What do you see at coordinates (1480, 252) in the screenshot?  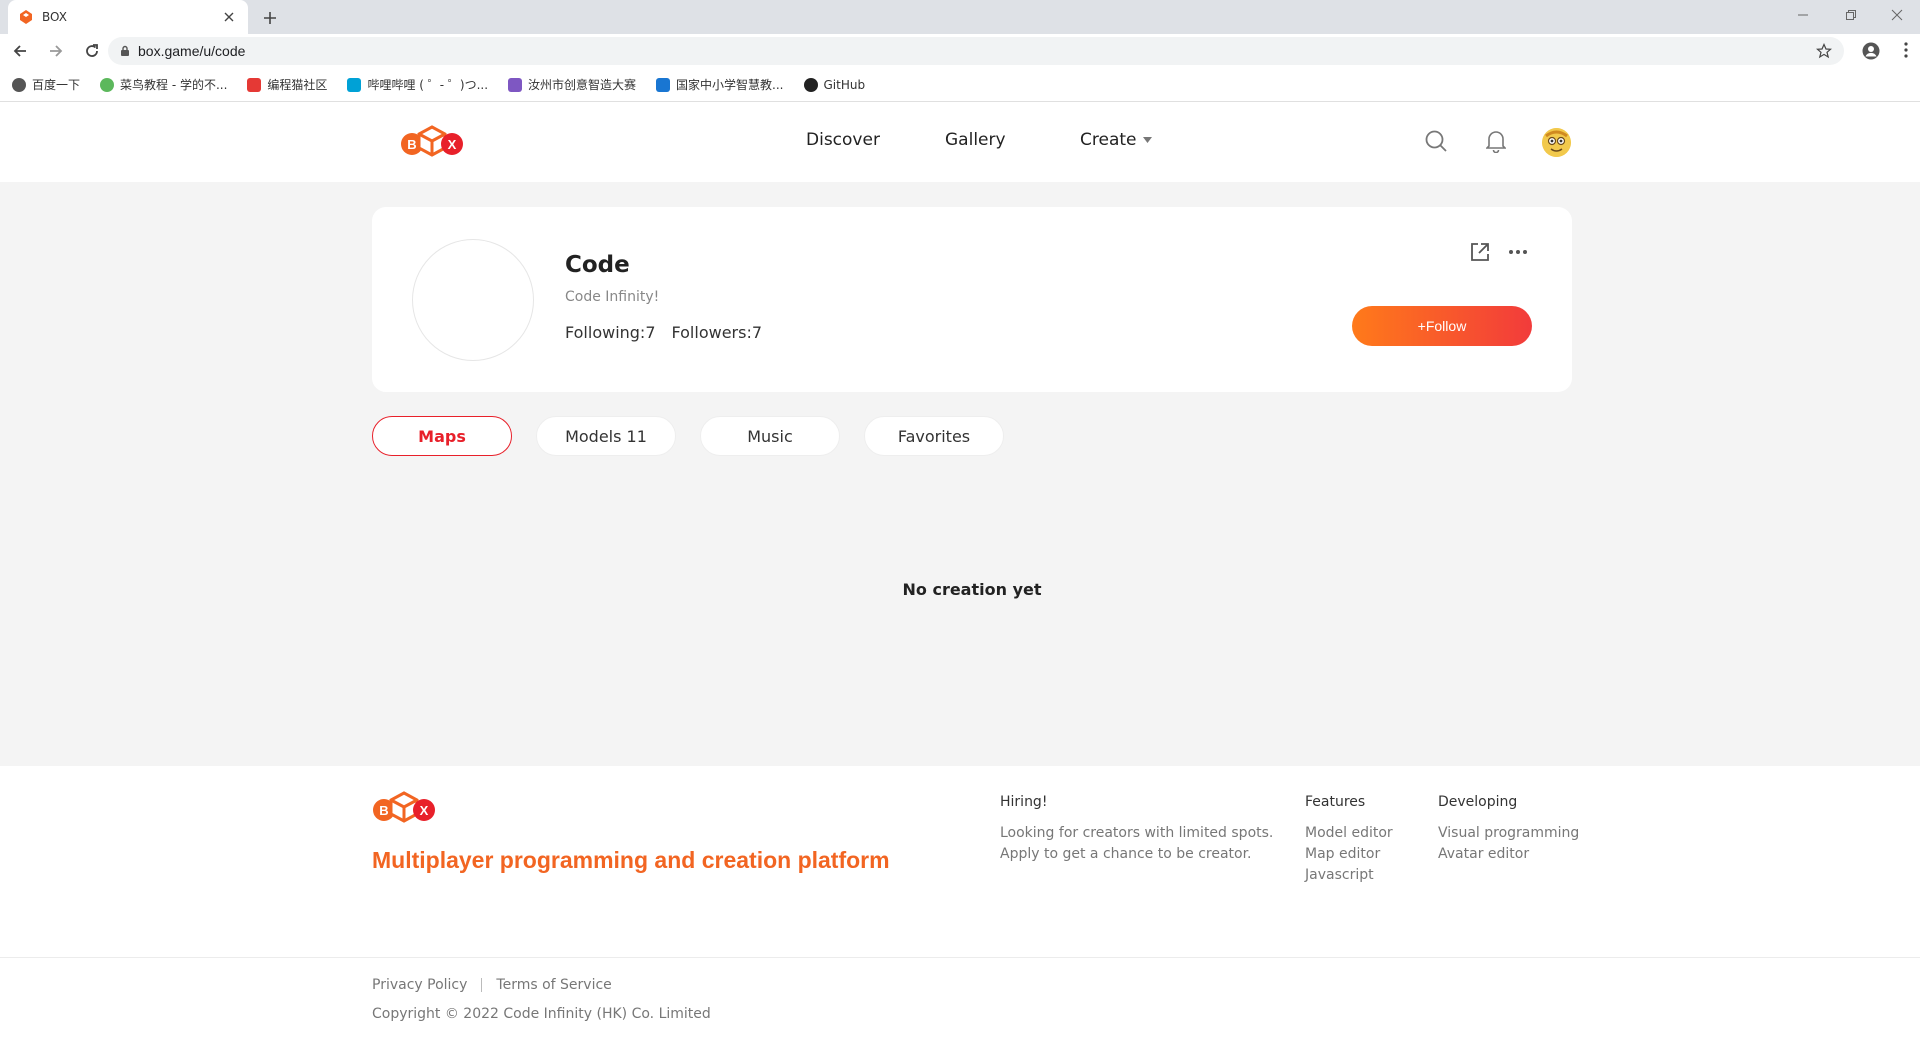 I see `share-icon` at bounding box center [1480, 252].